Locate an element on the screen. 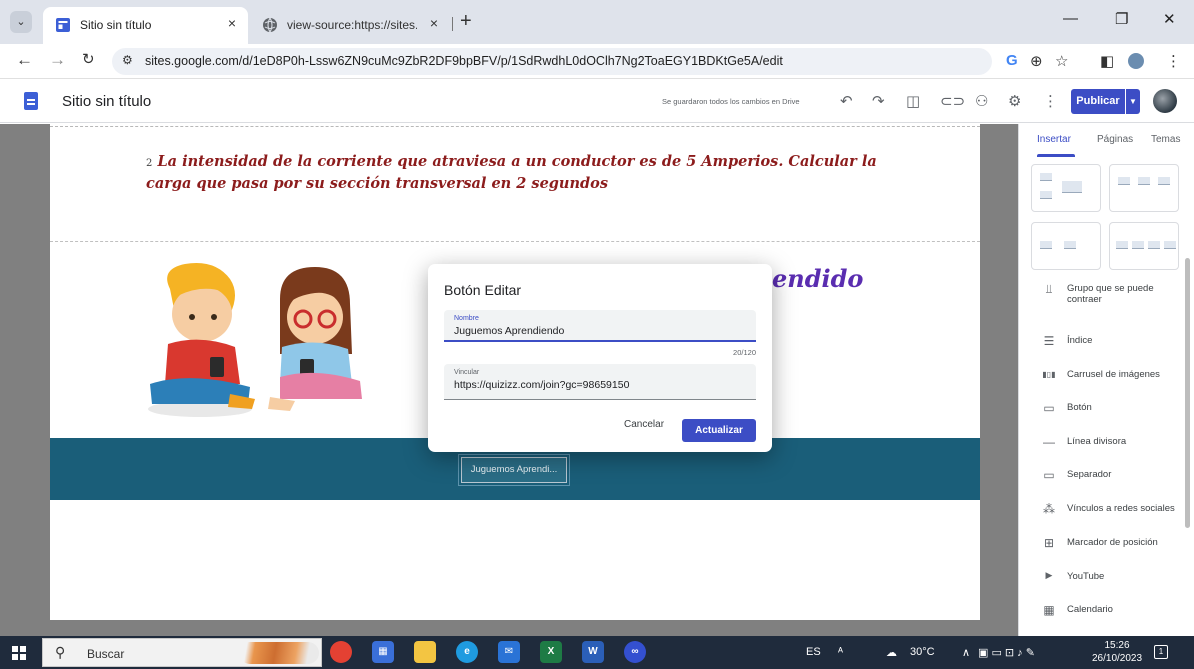 This screenshot has height=669, width=1194. chrome-taskbar-icon is located at coordinates (341, 652).